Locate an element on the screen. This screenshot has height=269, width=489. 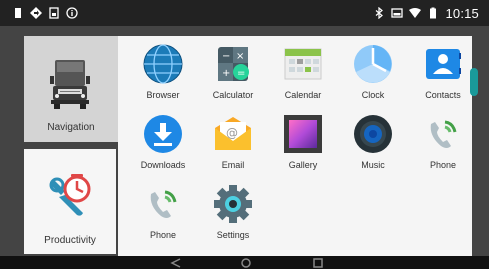
app-label: Browser is located at coordinates (163, 95).